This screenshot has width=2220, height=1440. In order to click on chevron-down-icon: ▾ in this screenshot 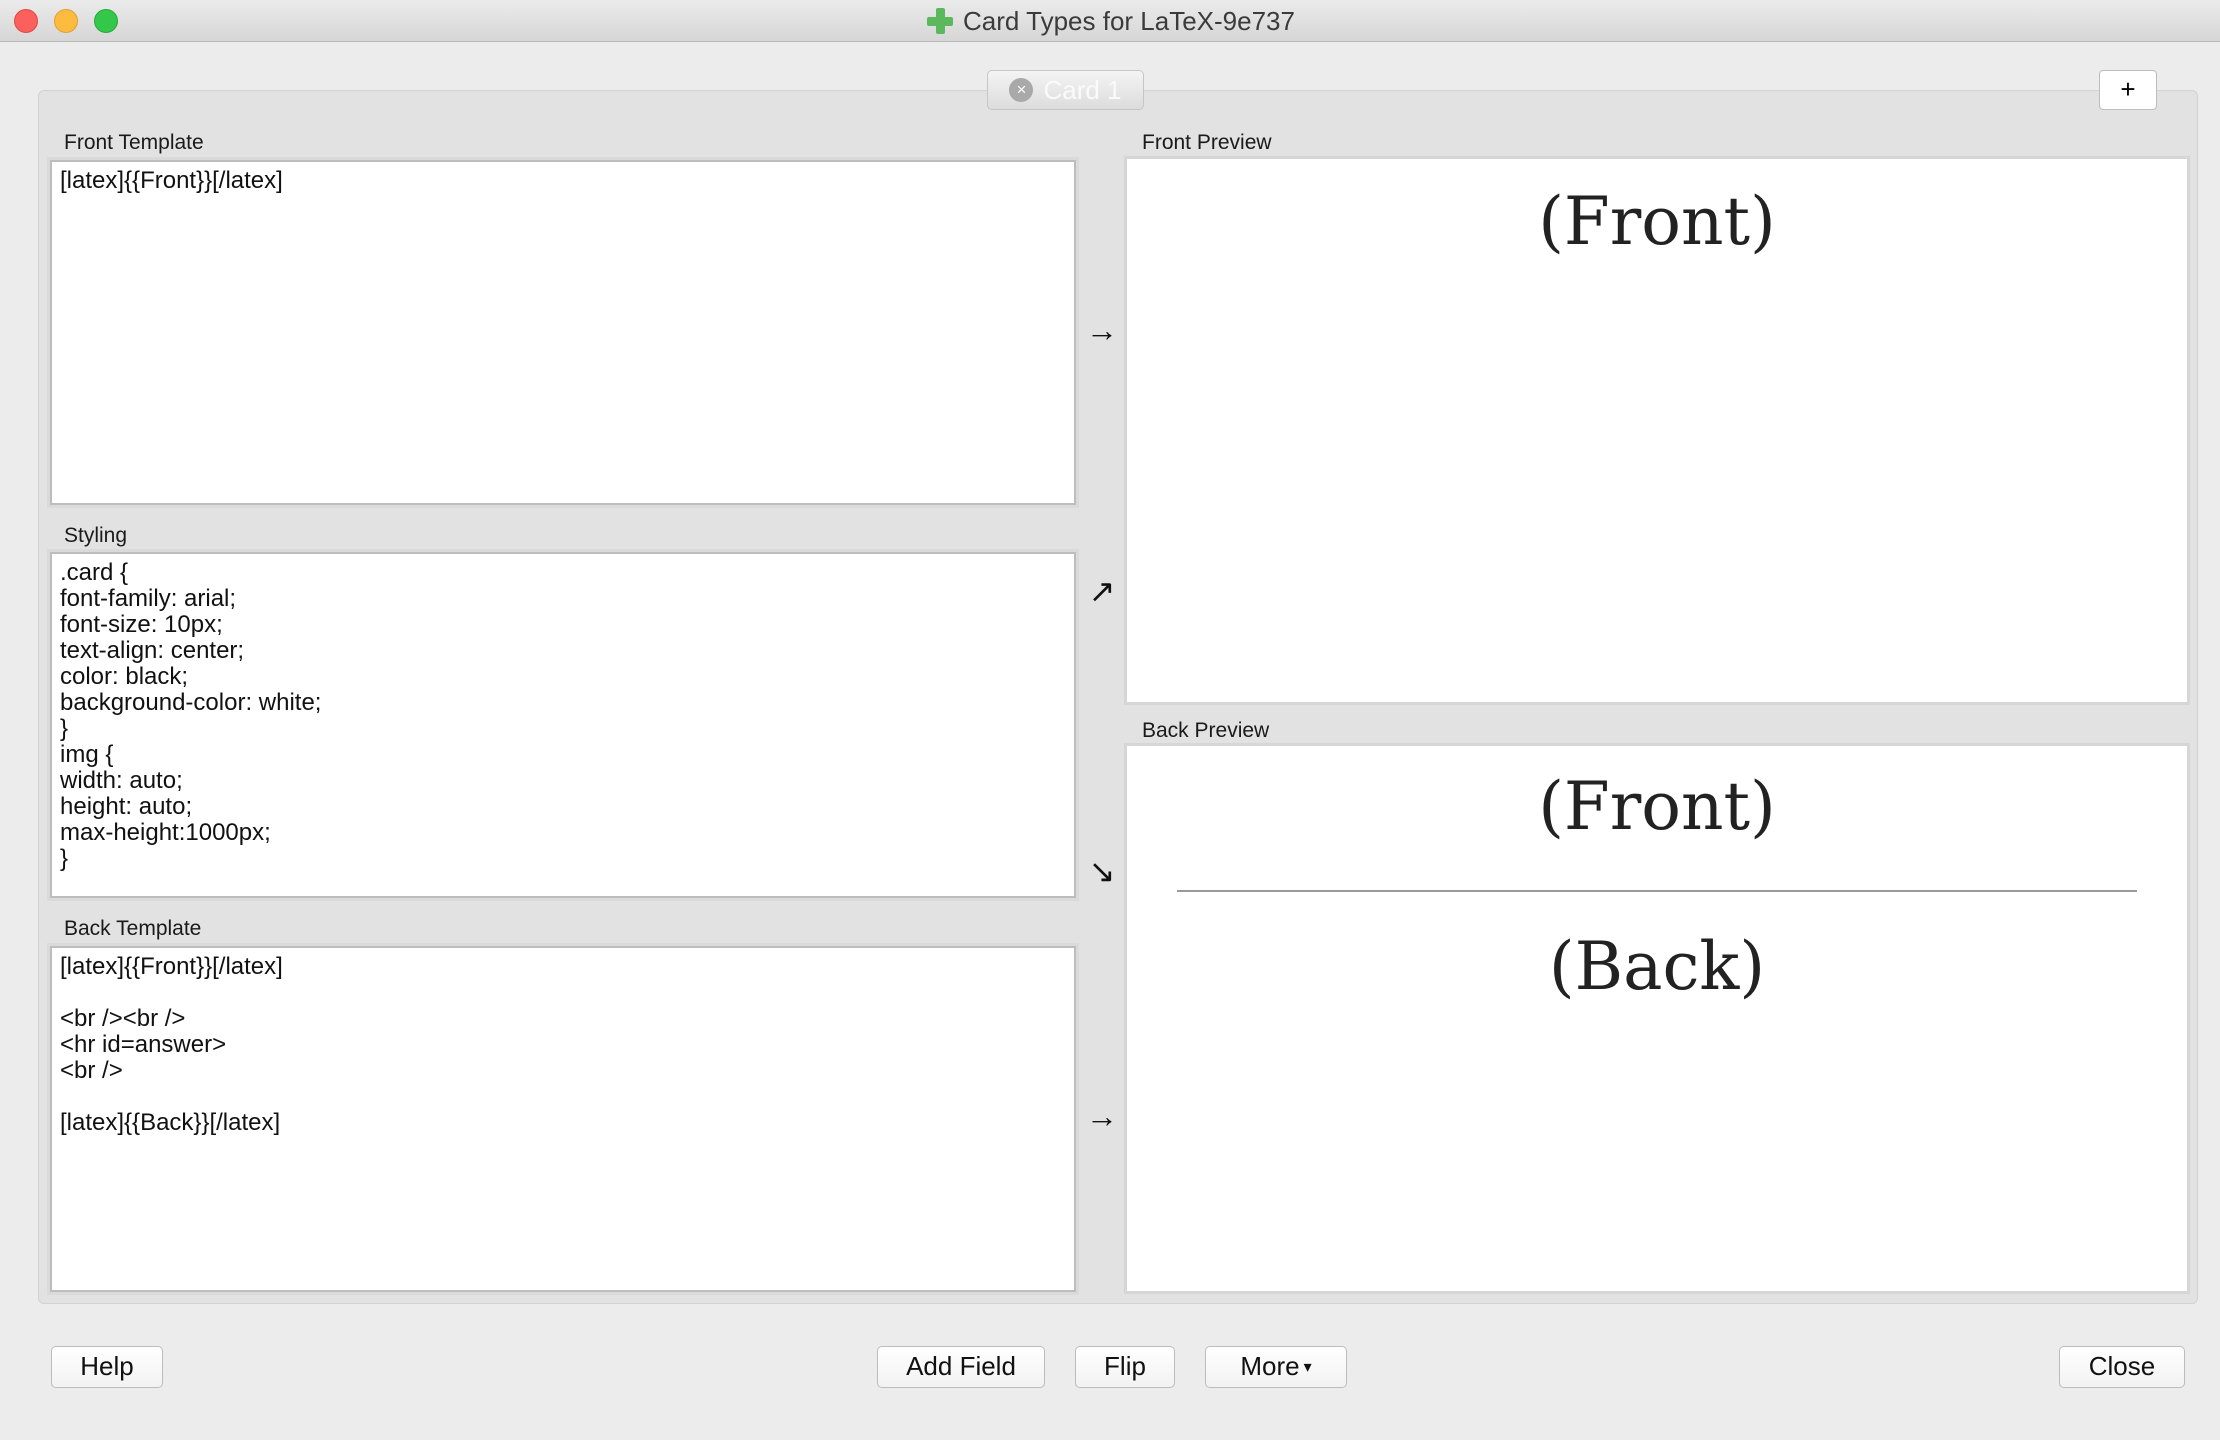, I will do `click(1307, 1368)`.